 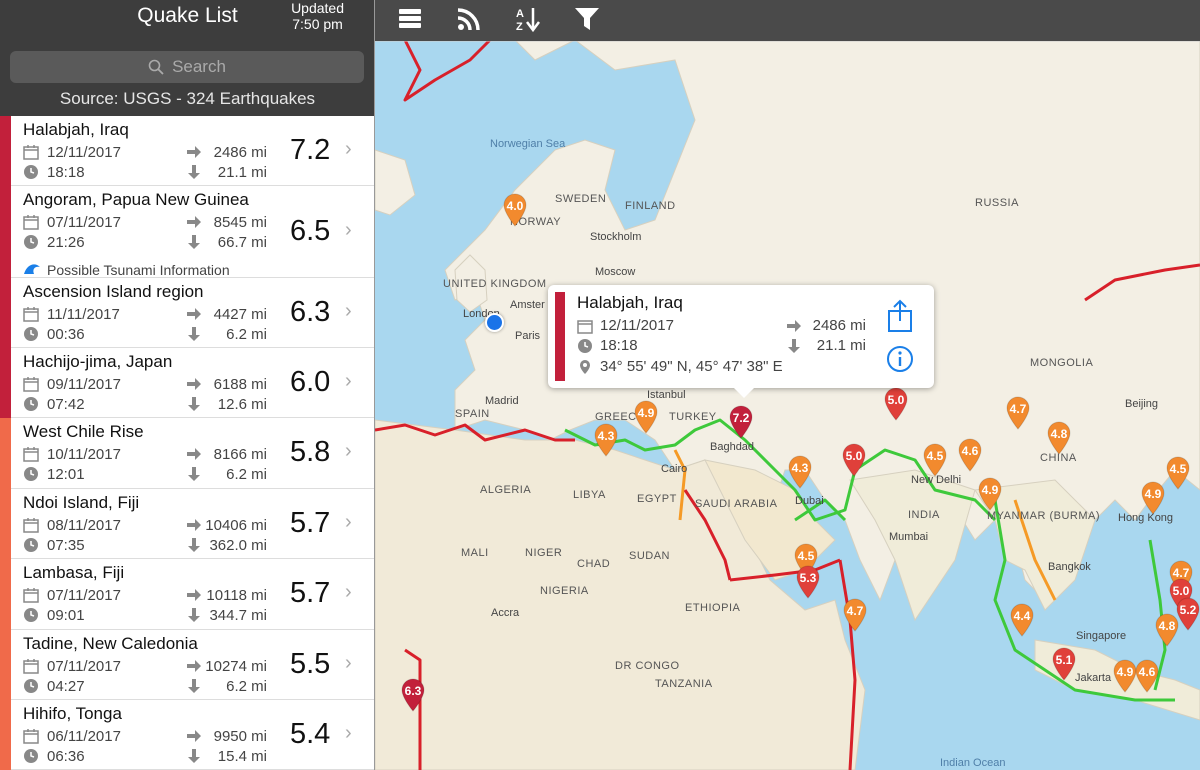 What do you see at coordinates (194, 756) in the screenshot?
I see `depth-arrow-icon` at bounding box center [194, 756].